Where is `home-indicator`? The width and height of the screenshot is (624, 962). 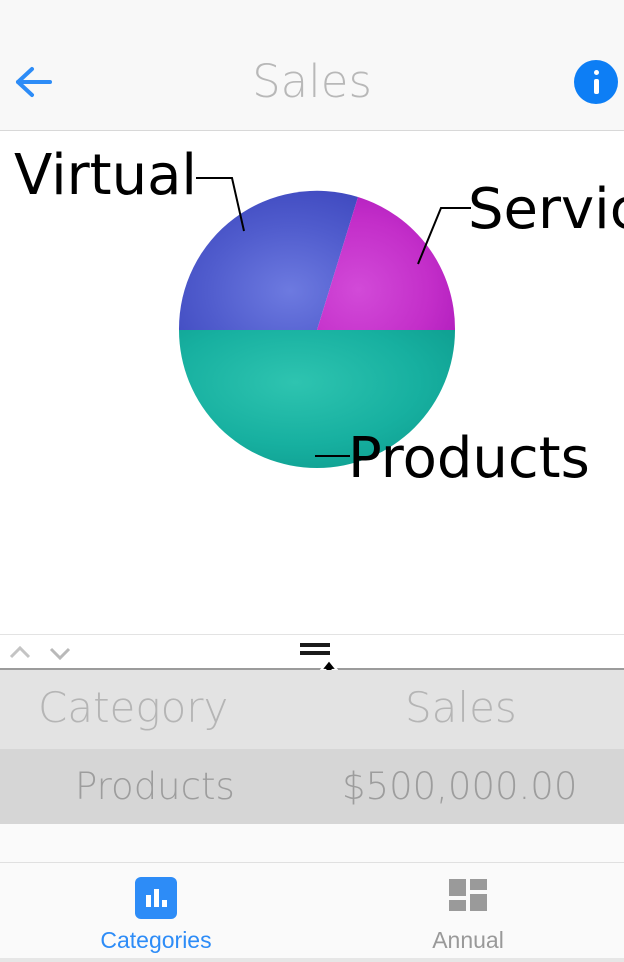 home-indicator is located at coordinates (312, 960).